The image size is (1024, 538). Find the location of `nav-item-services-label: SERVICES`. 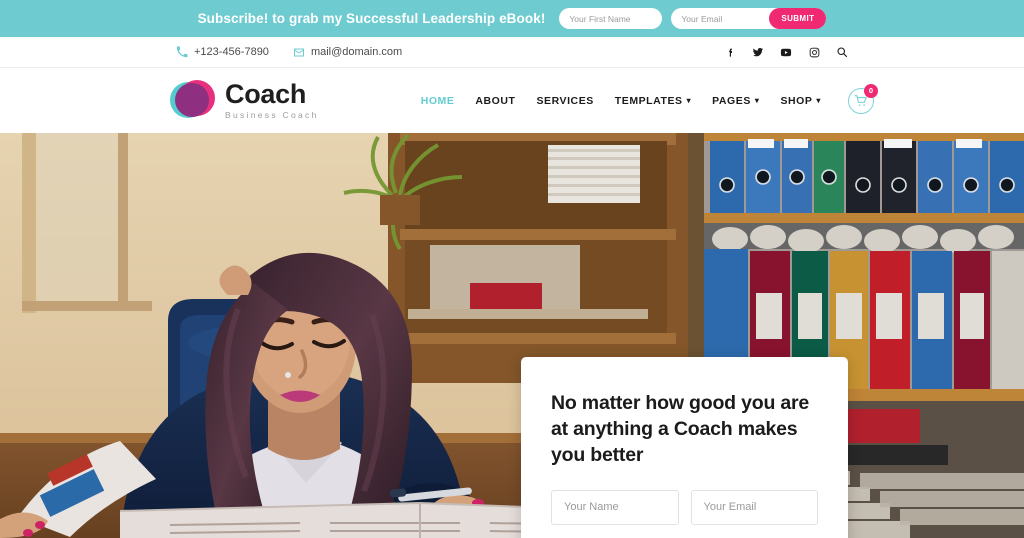

nav-item-services-label: SERVICES is located at coordinates (565, 100).